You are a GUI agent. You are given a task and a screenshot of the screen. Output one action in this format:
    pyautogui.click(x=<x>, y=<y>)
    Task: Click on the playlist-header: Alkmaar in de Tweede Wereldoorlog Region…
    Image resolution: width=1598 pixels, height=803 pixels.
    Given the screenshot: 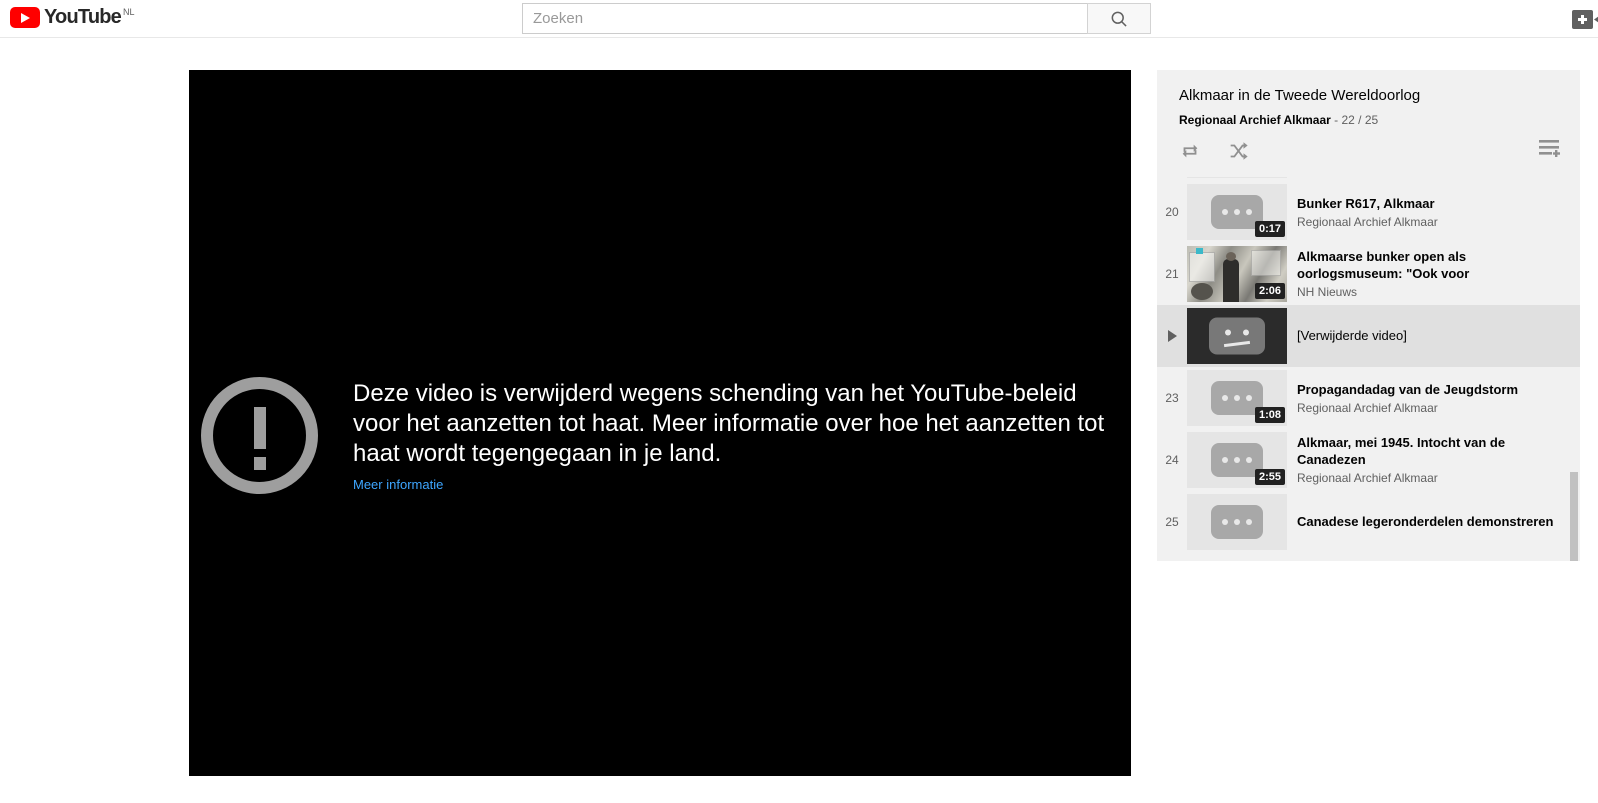 What is the action you would take?
    pyautogui.click(x=1368, y=99)
    